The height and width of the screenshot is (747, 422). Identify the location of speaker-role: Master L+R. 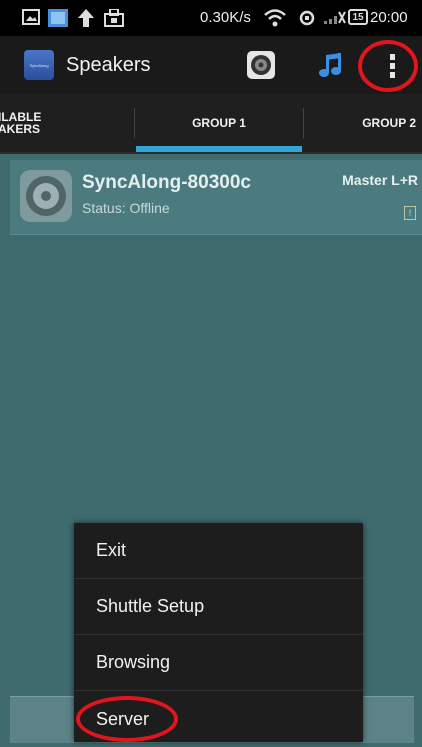
(380, 180).